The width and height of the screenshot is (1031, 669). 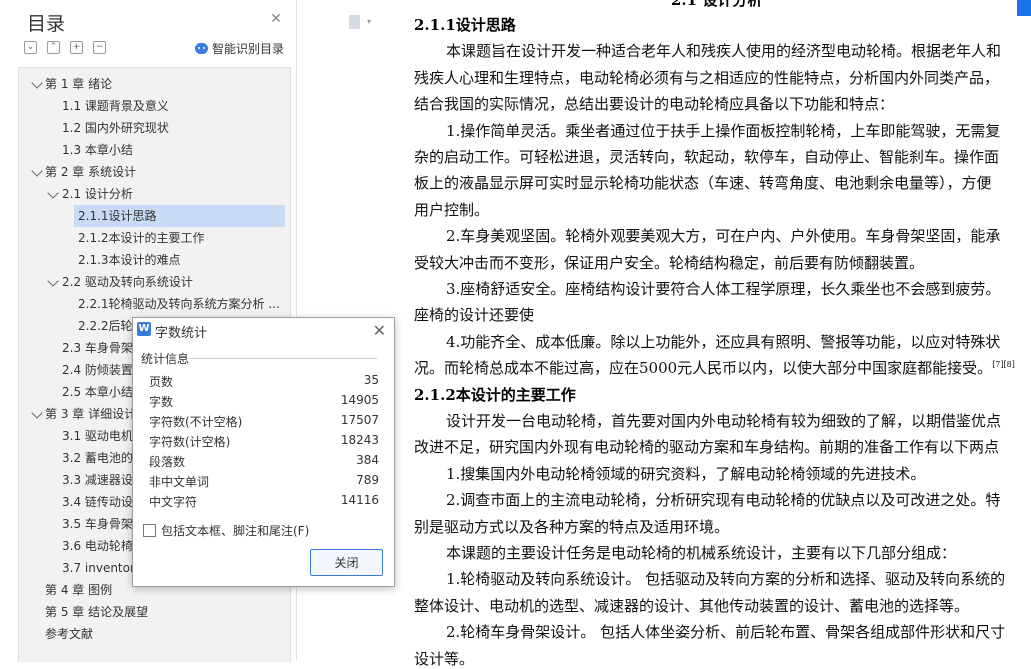 I want to click on paragraph-line: 4.功能齐全、成本低廉。除以上功能外，还应具有照明、警报等功能，以应对特殊状, so click(x=723, y=341).